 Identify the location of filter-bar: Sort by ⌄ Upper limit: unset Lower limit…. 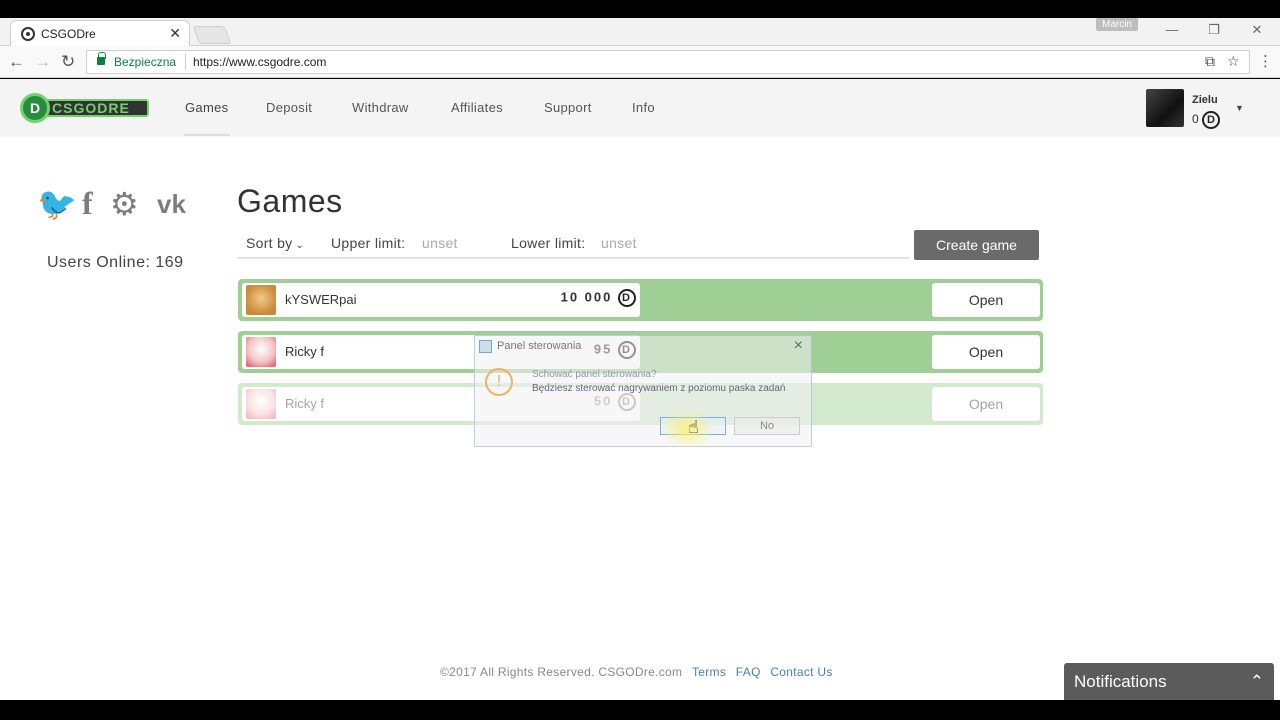
(573, 246).